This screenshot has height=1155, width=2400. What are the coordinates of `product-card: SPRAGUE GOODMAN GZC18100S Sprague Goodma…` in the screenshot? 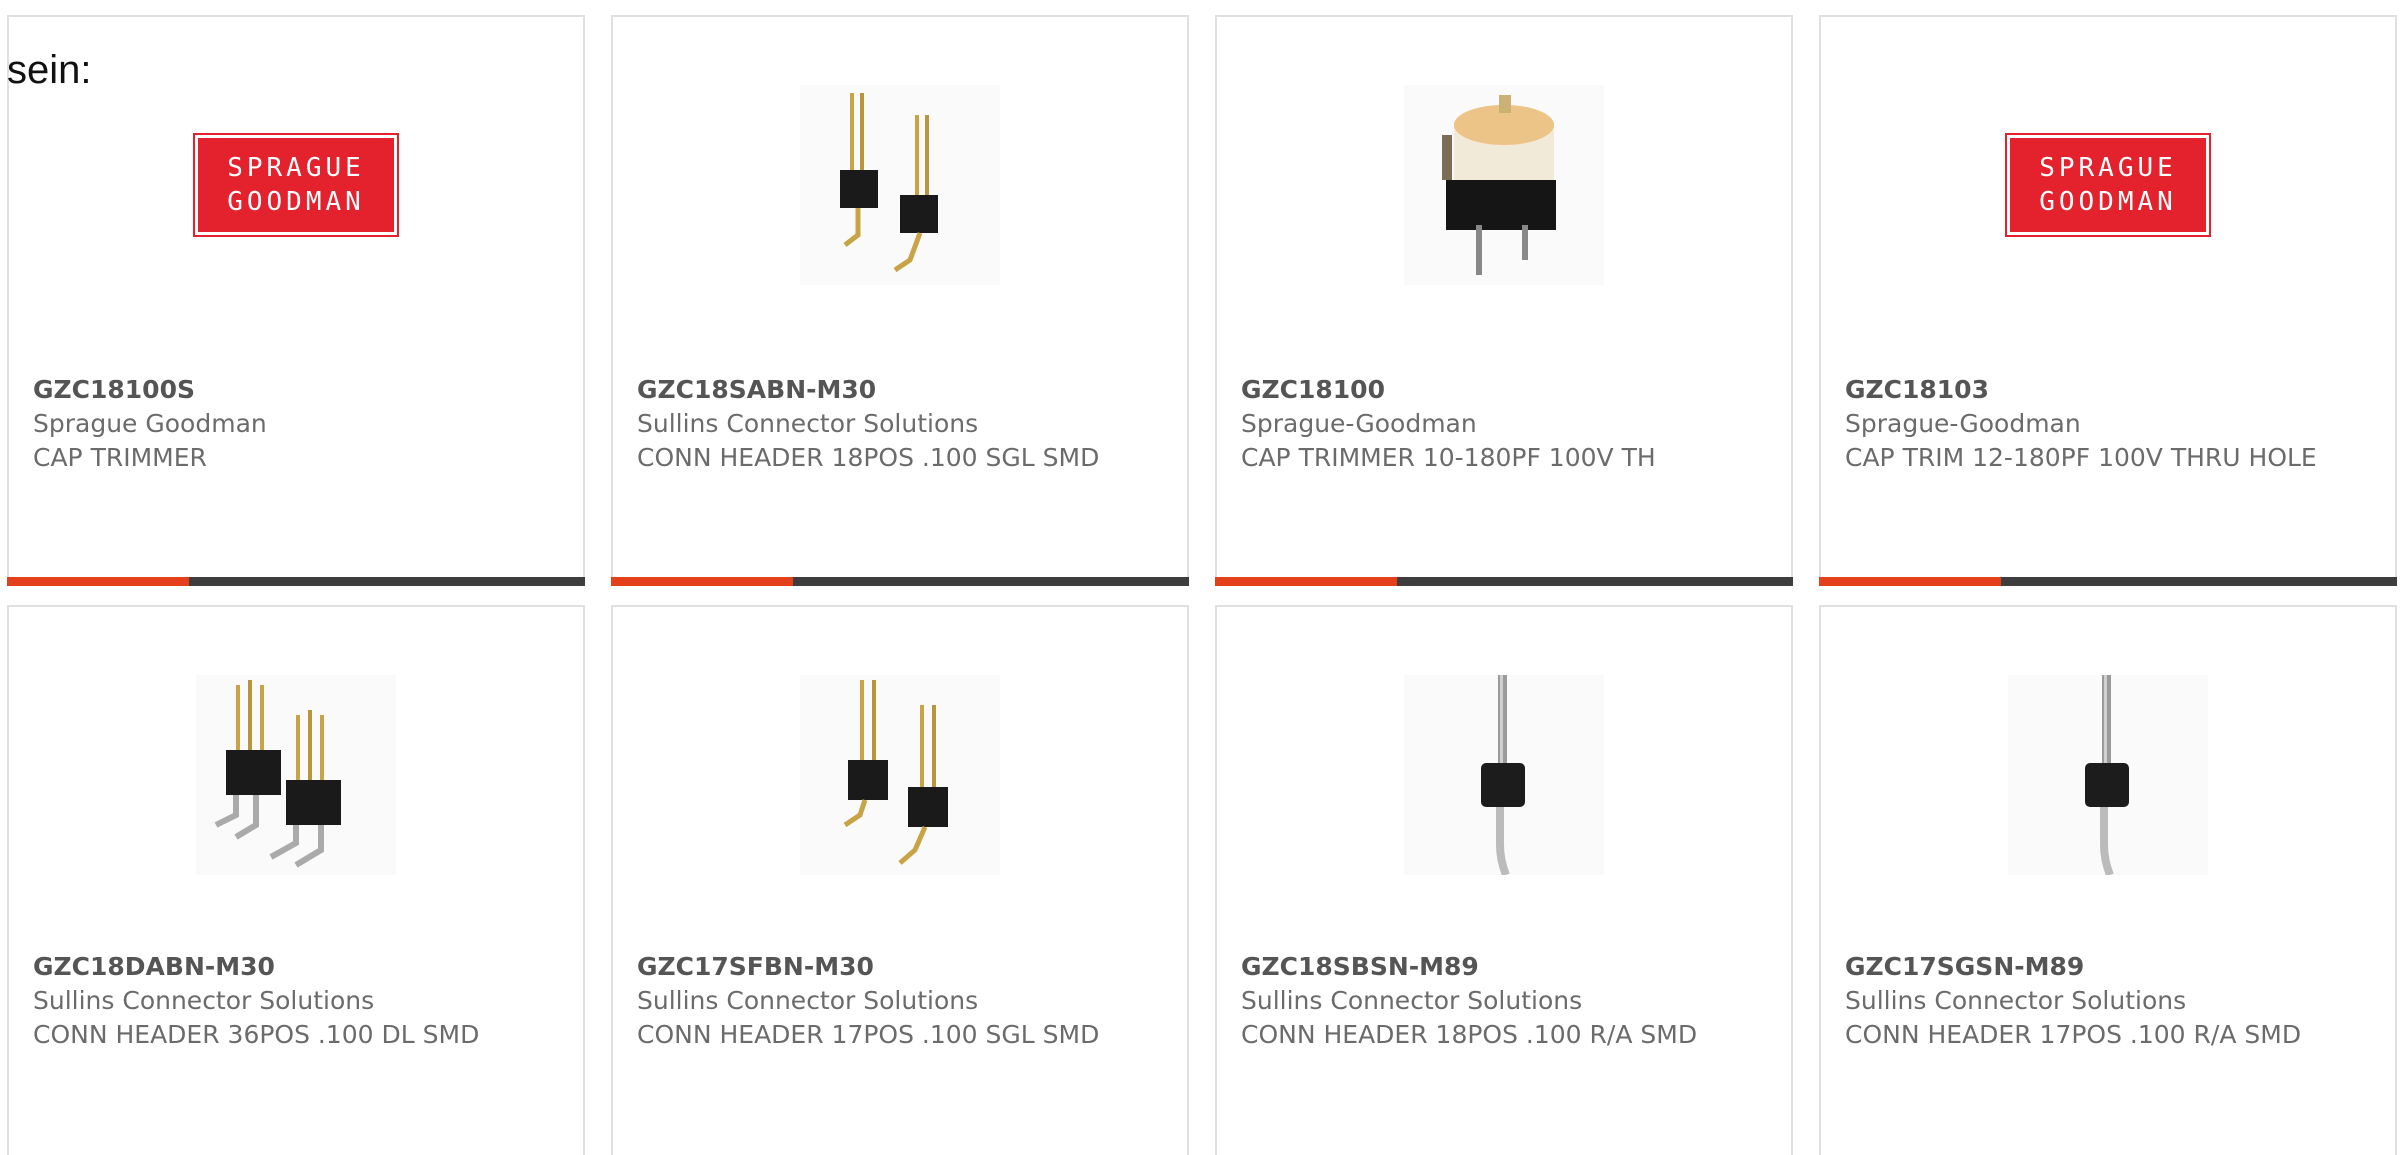 It's located at (296, 300).